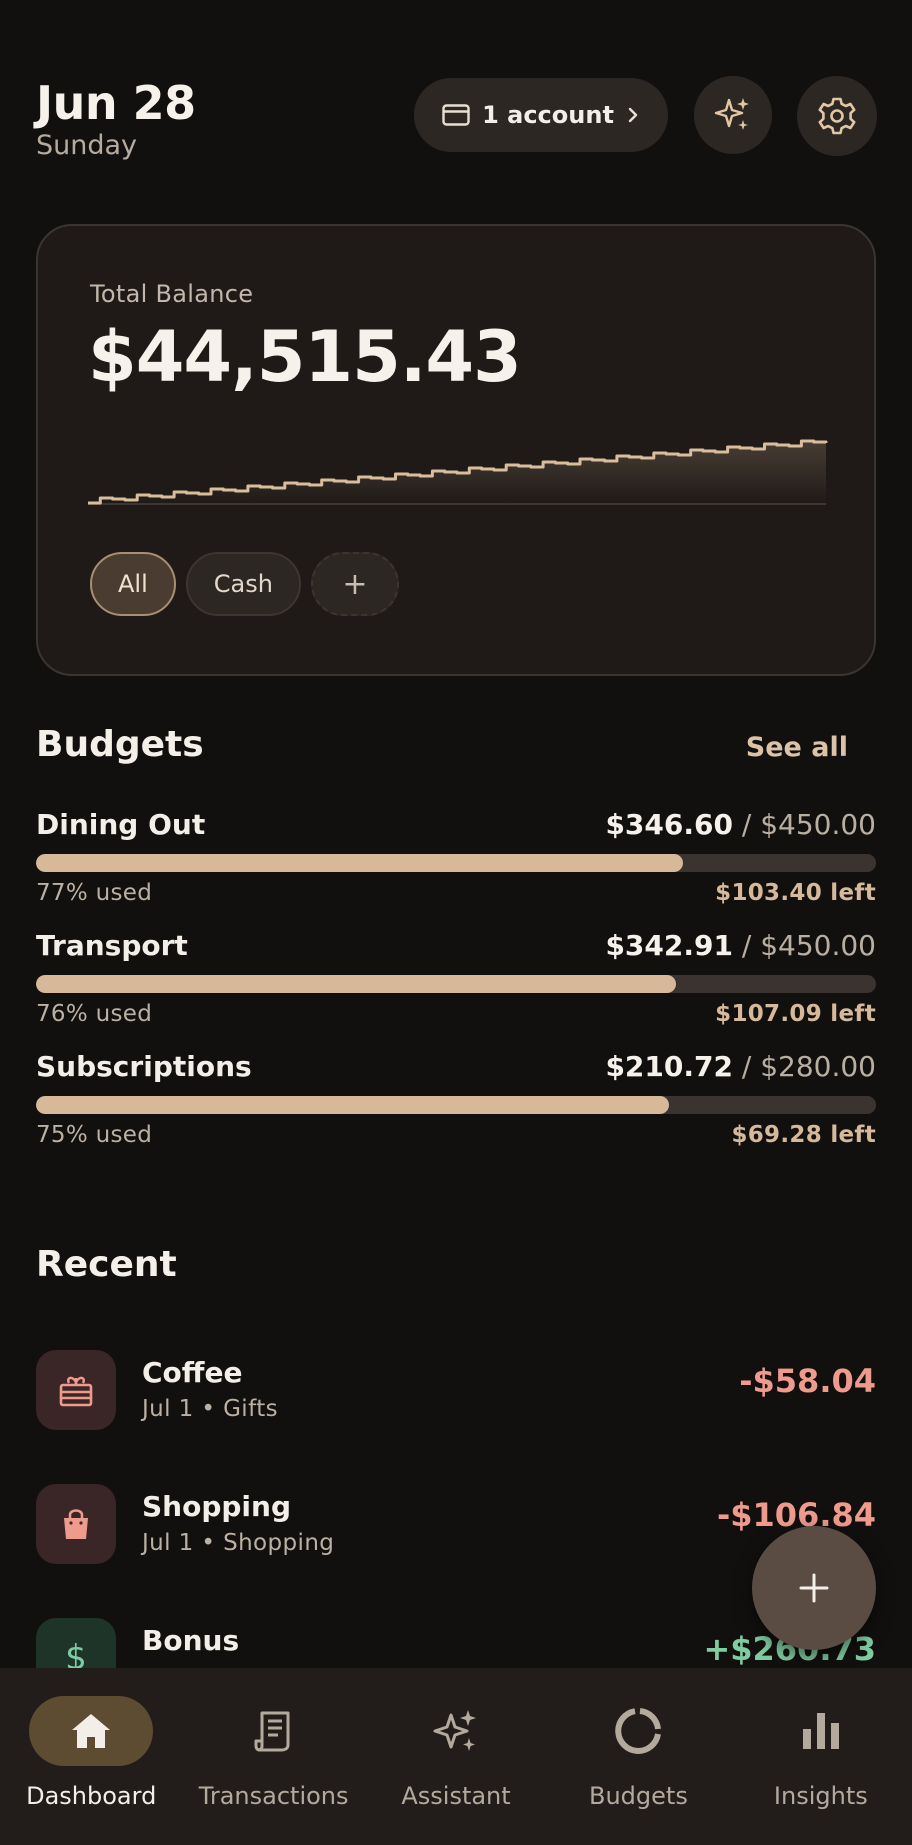 This screenshot has width=912, height=1845. What do you see at coordinates (133, 584) in the screenshot?
I see `chip-all: All` at bounding box center [133, 584].